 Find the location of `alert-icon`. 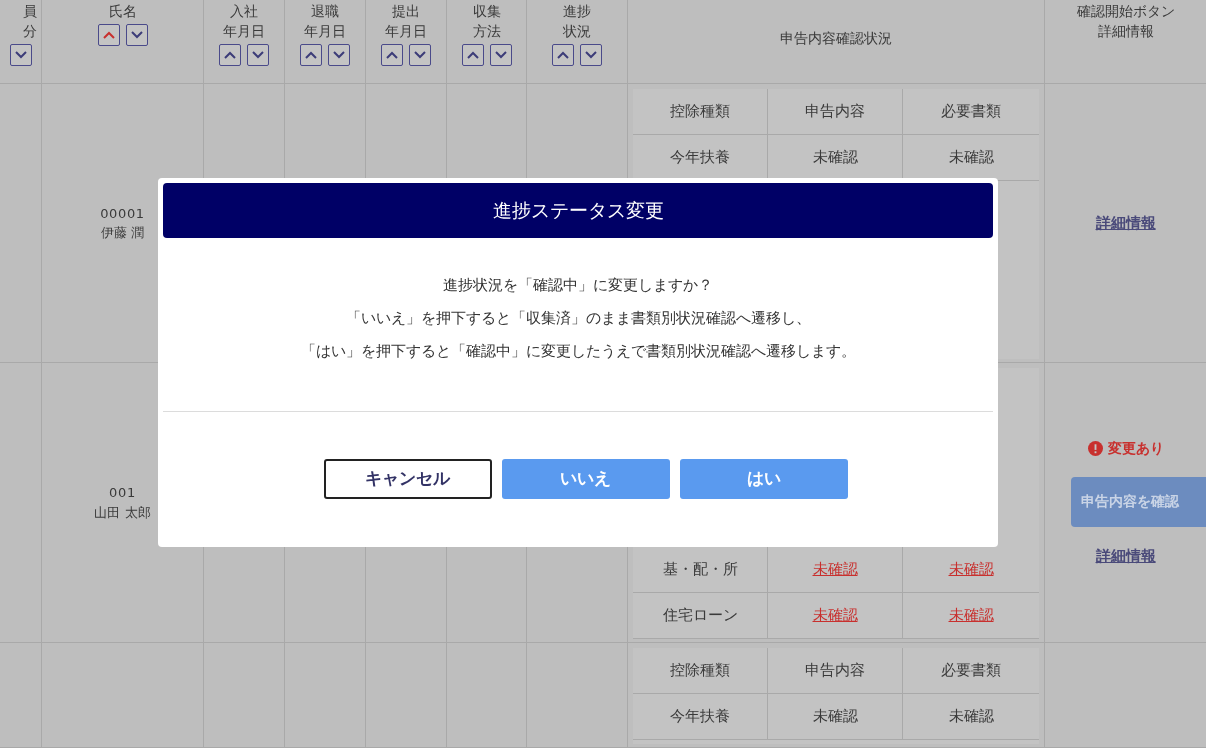

alert-icon is located at coordinates (1095, 448).